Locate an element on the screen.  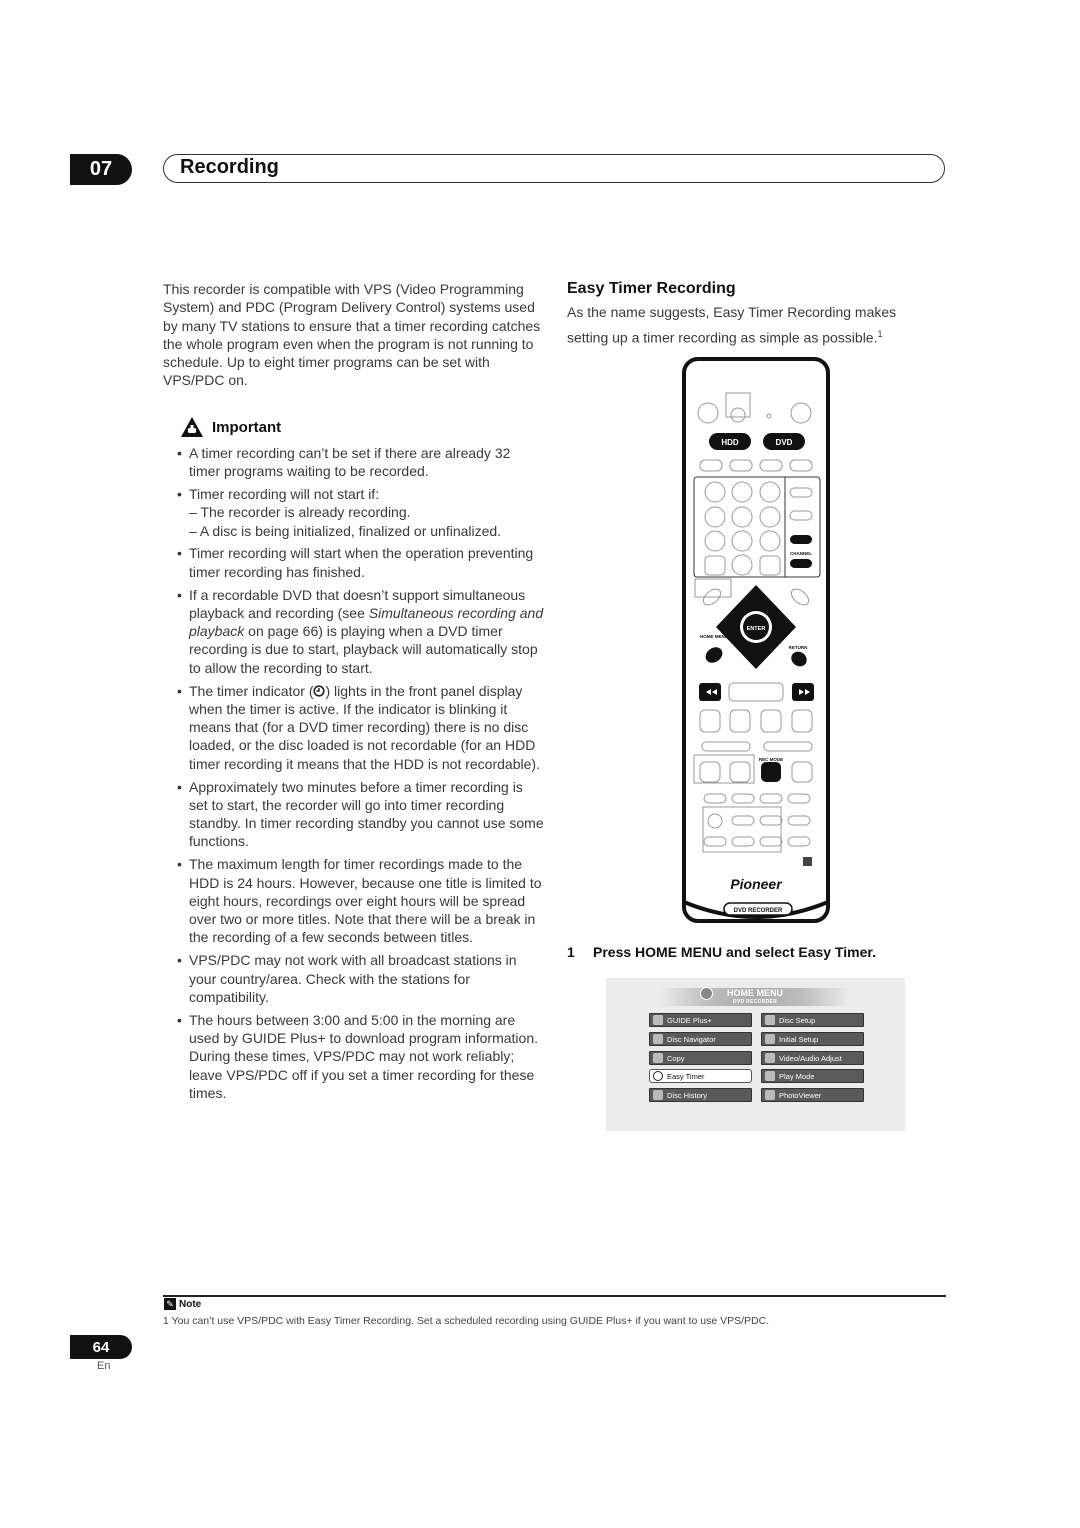
menu-item-disc-history: Disc History is located at coordinates (700, 1095).